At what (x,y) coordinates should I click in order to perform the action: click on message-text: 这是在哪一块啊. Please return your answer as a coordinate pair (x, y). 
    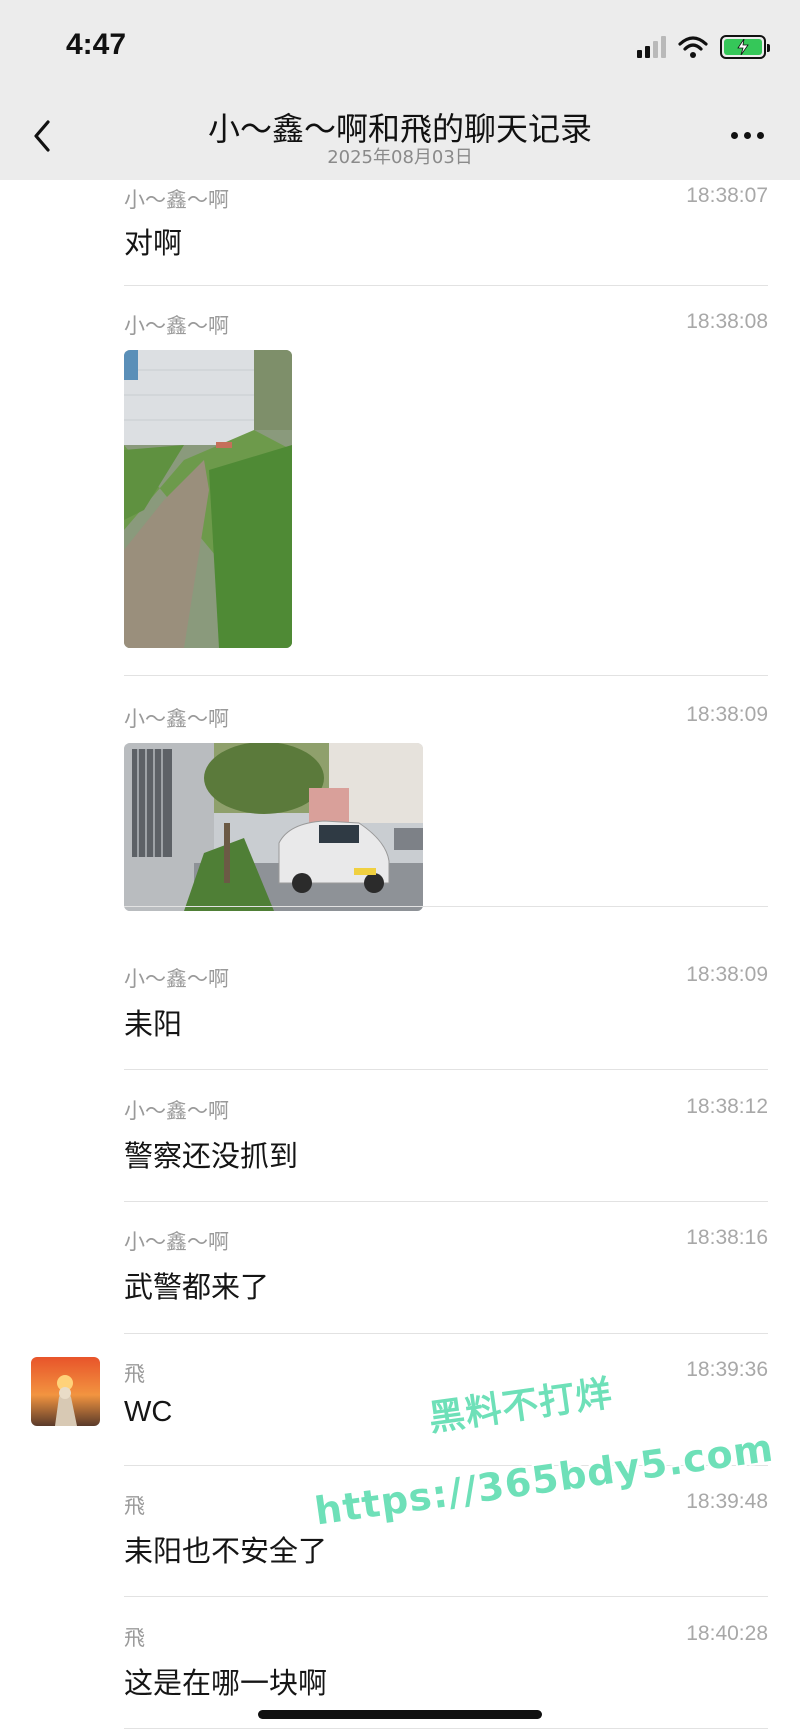
    Looking at the image, I should click on (225, 1681).